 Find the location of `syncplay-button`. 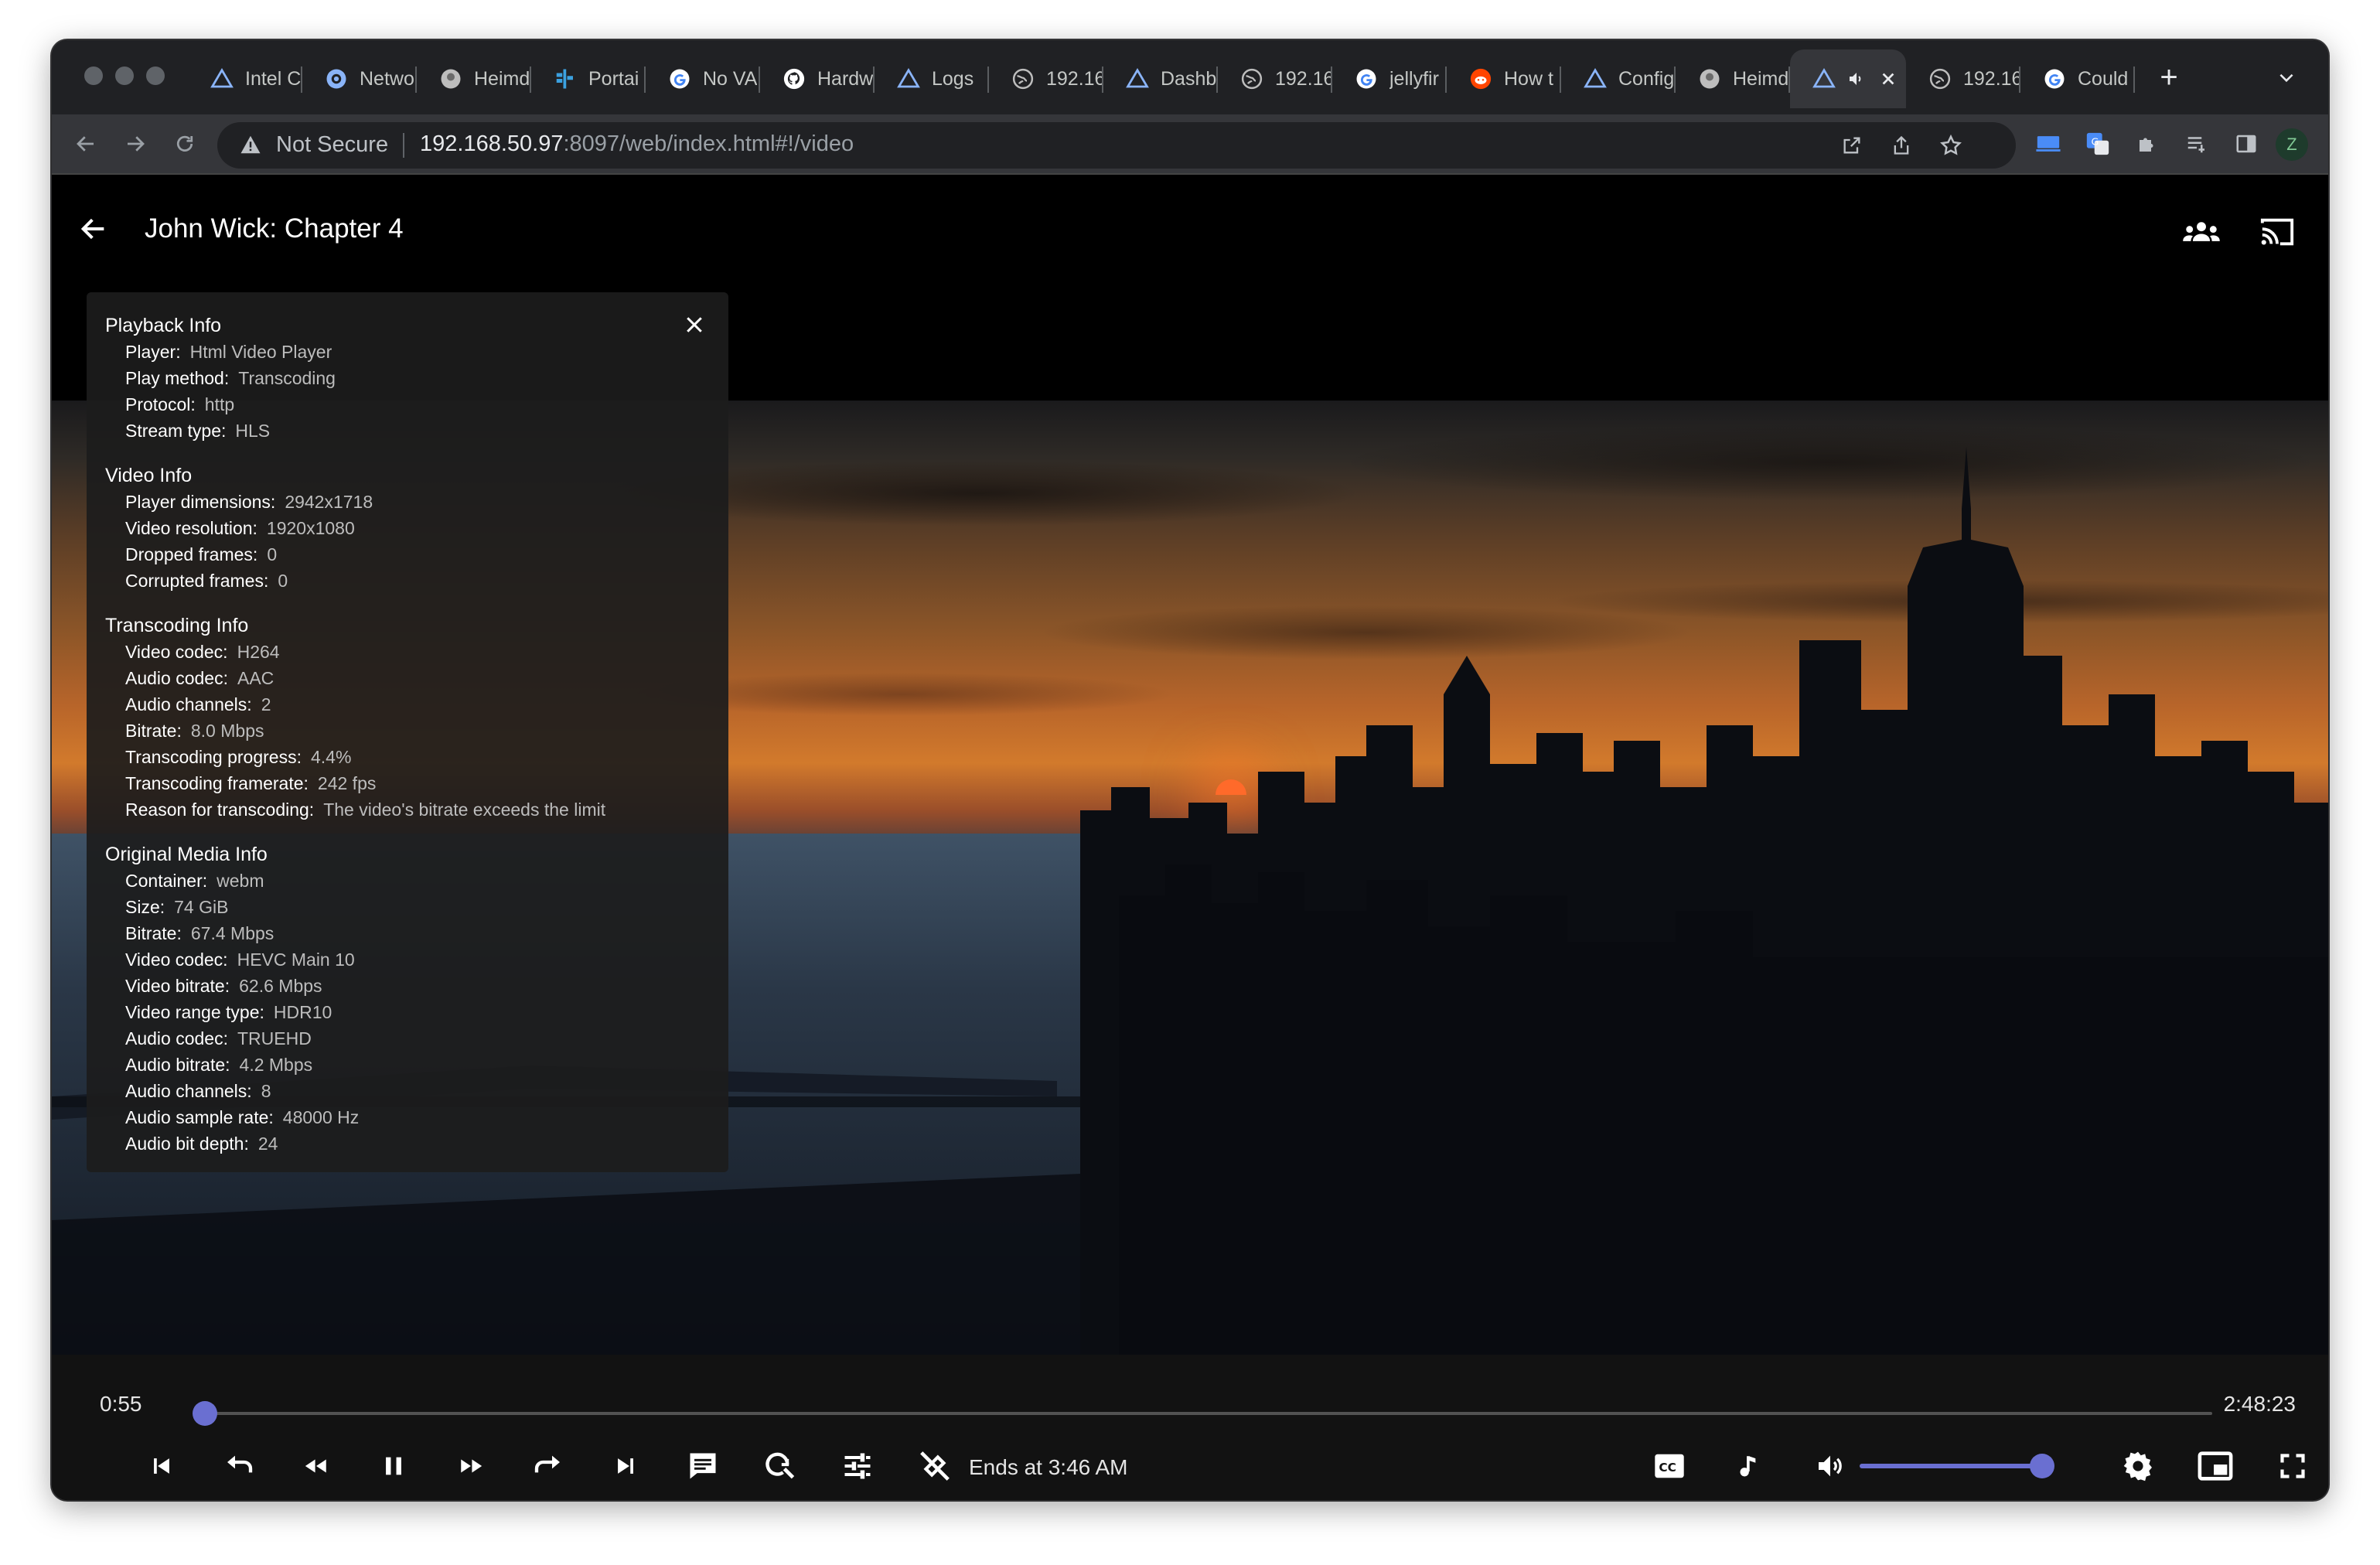

syncplay-button is located at coordinates (2201, 232).